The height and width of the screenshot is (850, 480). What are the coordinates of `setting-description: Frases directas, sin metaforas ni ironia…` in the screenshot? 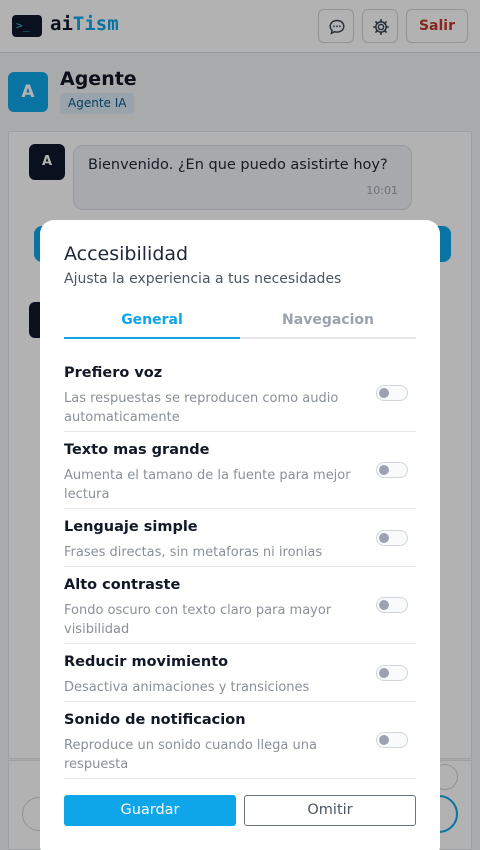 It's located at (193, 552).